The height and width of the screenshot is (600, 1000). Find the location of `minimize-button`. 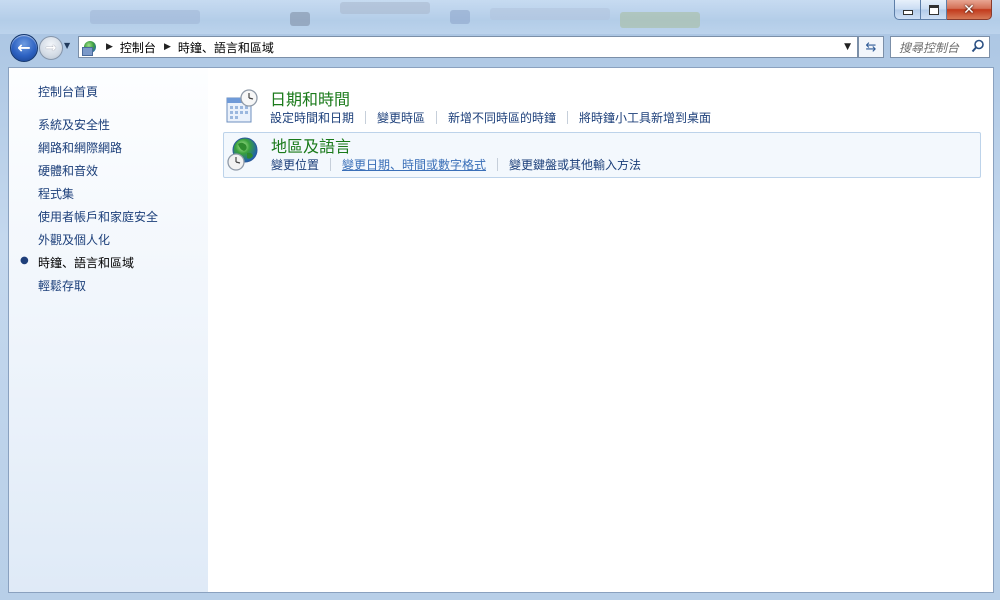

minimize-button is located at coordinates (907, 10).